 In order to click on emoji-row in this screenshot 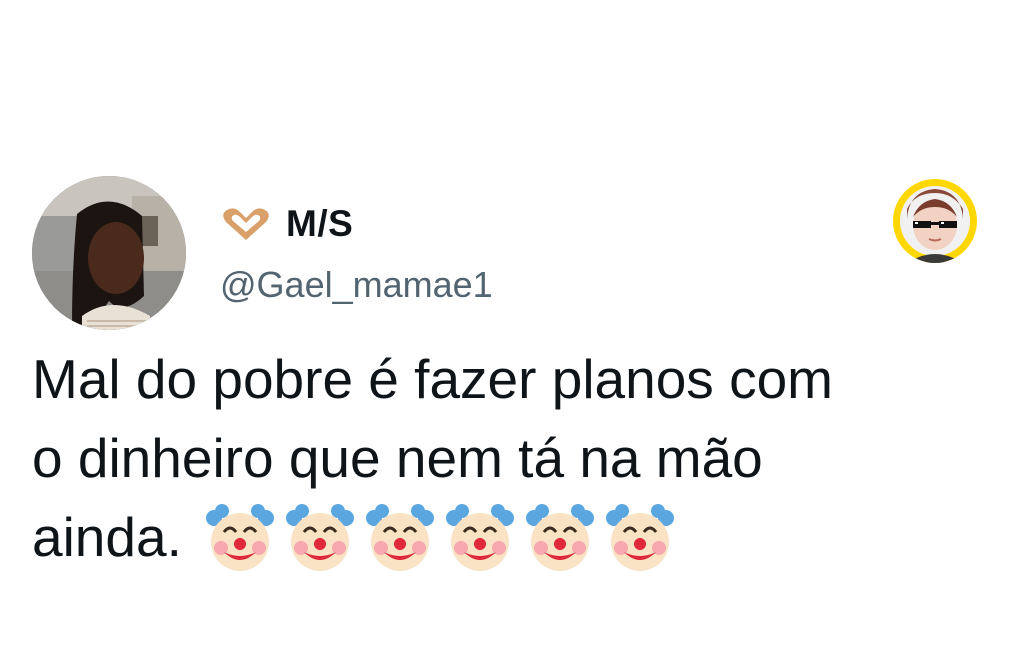, I will do `click(440, 538)`.